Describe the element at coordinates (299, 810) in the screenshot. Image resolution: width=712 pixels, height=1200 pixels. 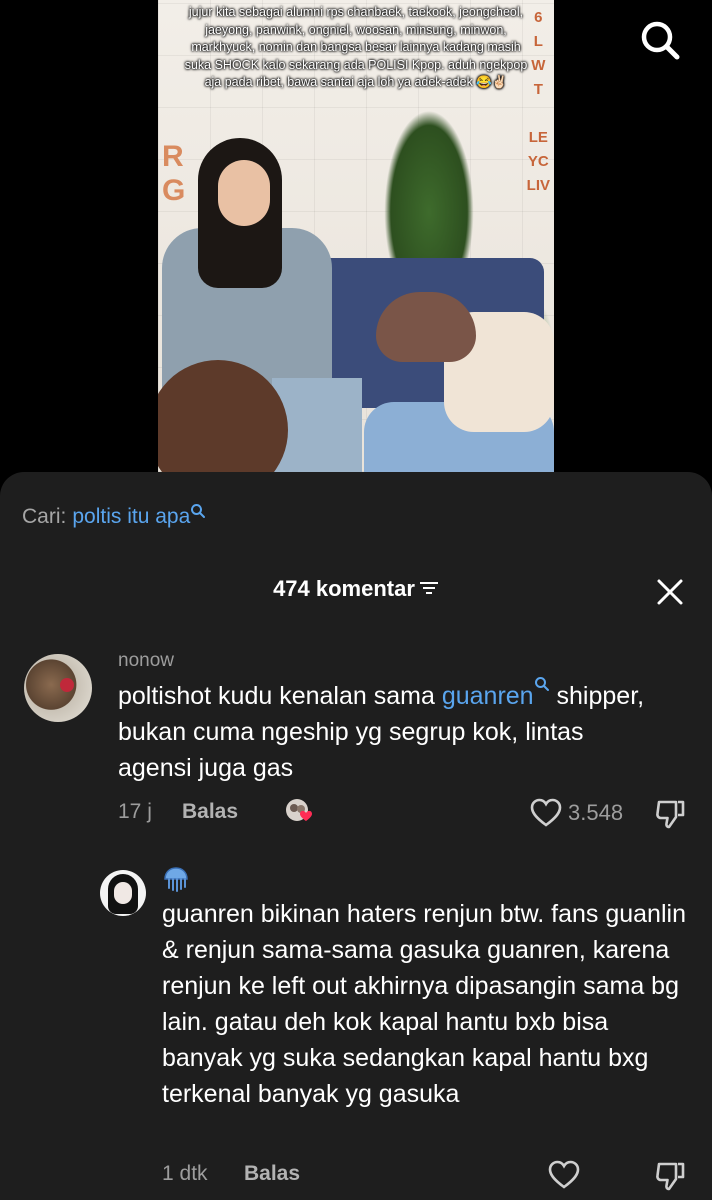
I see `creator-liked-icon` at that location.